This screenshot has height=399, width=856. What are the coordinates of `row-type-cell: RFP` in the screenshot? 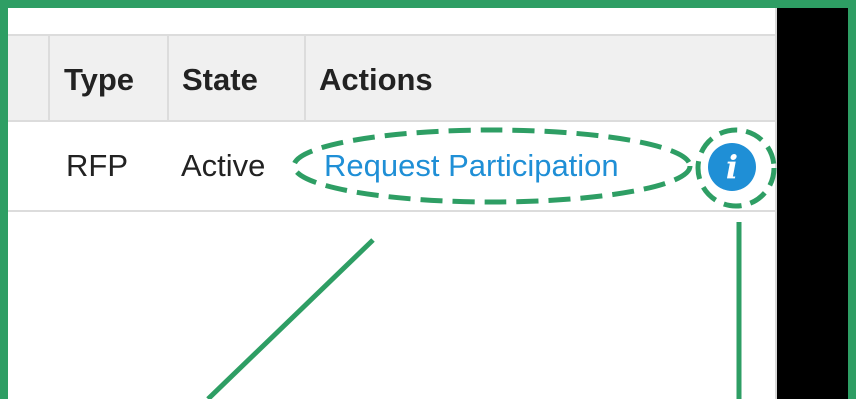 It's located at (97, 165).